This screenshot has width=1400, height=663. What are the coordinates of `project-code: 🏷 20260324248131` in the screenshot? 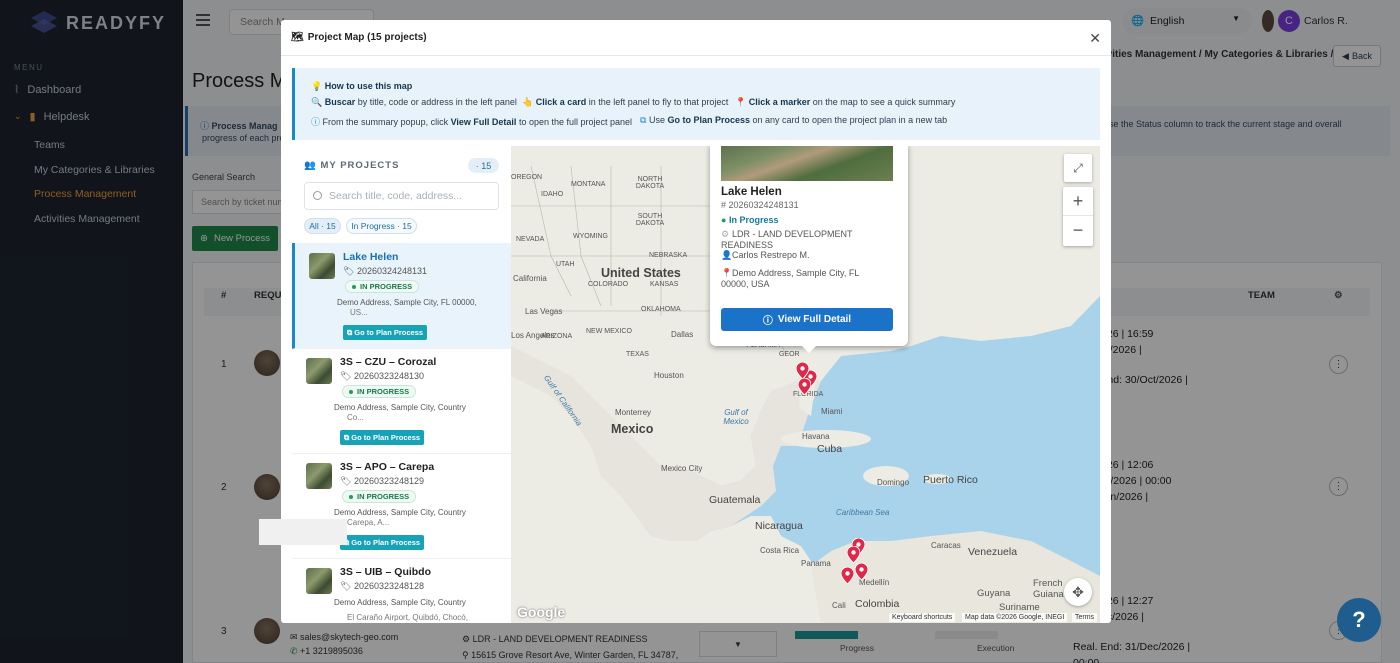 It's located at (385, 271).